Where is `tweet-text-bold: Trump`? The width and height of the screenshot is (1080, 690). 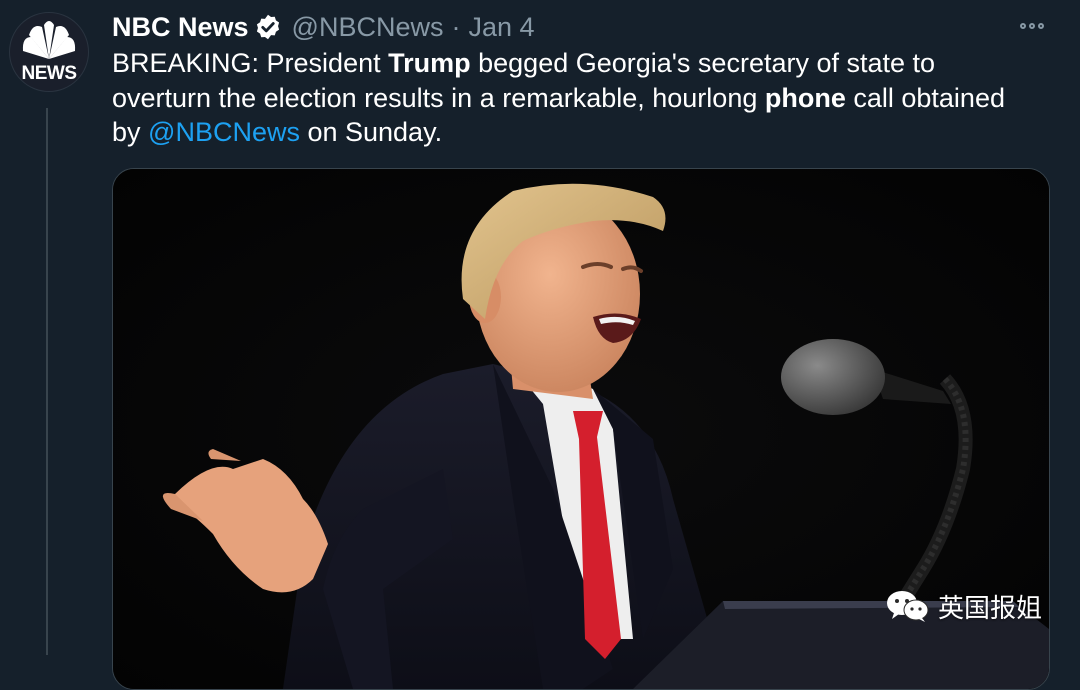
tweet-text-bold: Trump is located at coordinates (429, 63).